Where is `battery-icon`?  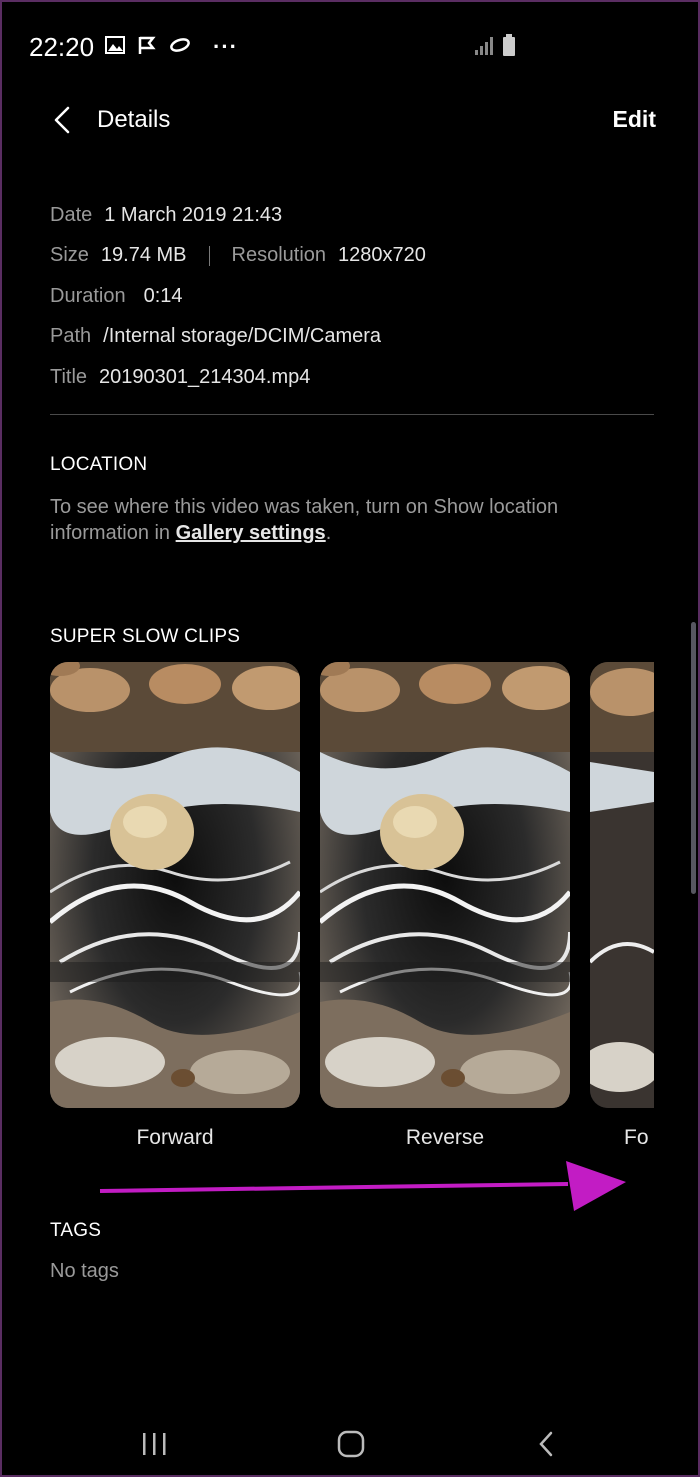 battery-icon is located at coordinates (509, 47).